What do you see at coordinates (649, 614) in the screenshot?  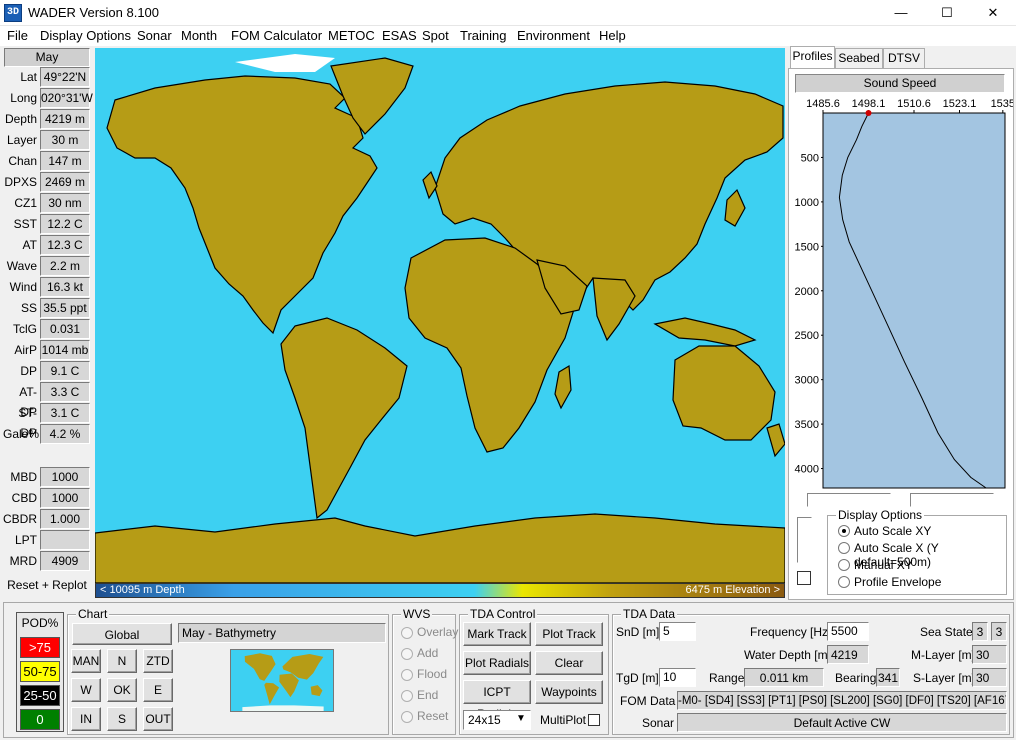 I see `tda-data-title: TDA Data` at bounding box center [649, 614].